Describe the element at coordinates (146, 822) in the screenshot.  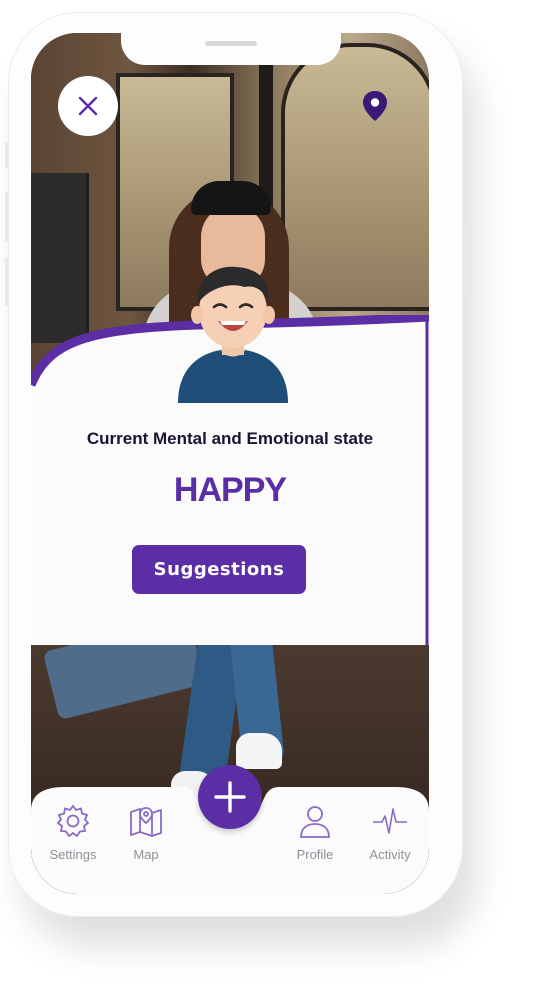
I see `map-icon` at that location.